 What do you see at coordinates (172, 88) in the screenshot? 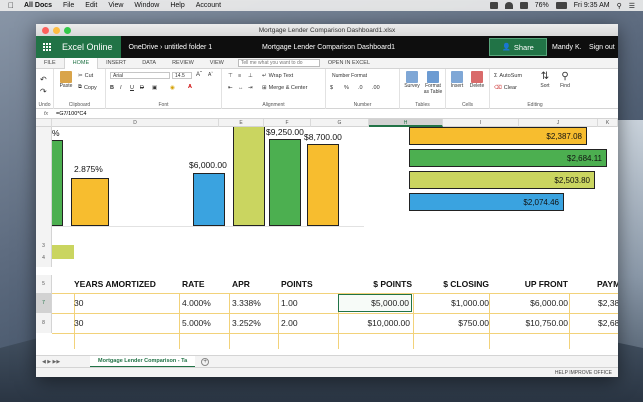
I see `fill-color-icon: ◉` at bounding box center [172, 88].